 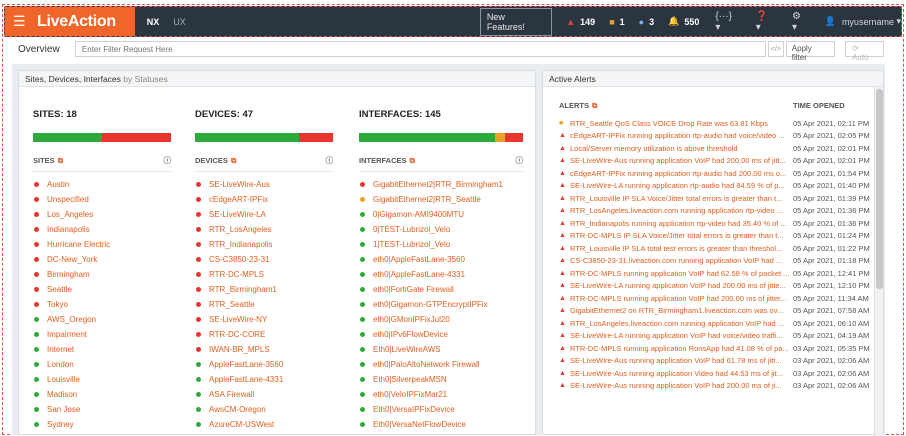 What do you see at coordinates (441, 184) in the screenshot?
I see `list-item: GigabitEthernet2|RTR_Birmingham1` at bounding box center [441, 184].